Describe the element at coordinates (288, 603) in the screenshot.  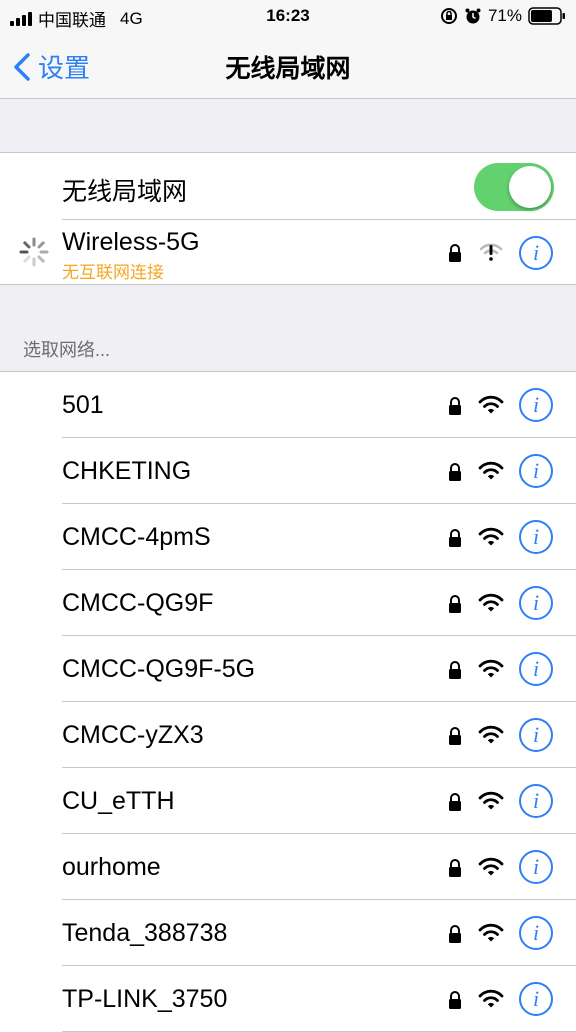
I see `network-row: CMCC-QG9F i` at that location.